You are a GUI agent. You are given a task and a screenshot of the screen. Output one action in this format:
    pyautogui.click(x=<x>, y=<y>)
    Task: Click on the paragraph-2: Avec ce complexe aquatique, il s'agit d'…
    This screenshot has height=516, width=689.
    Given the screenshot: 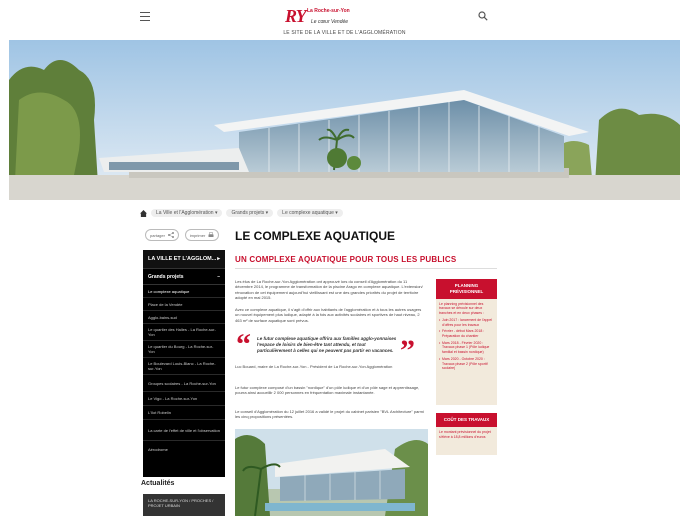 What is the action you would take?
    pyautogui.click(x=328, y=315)
    